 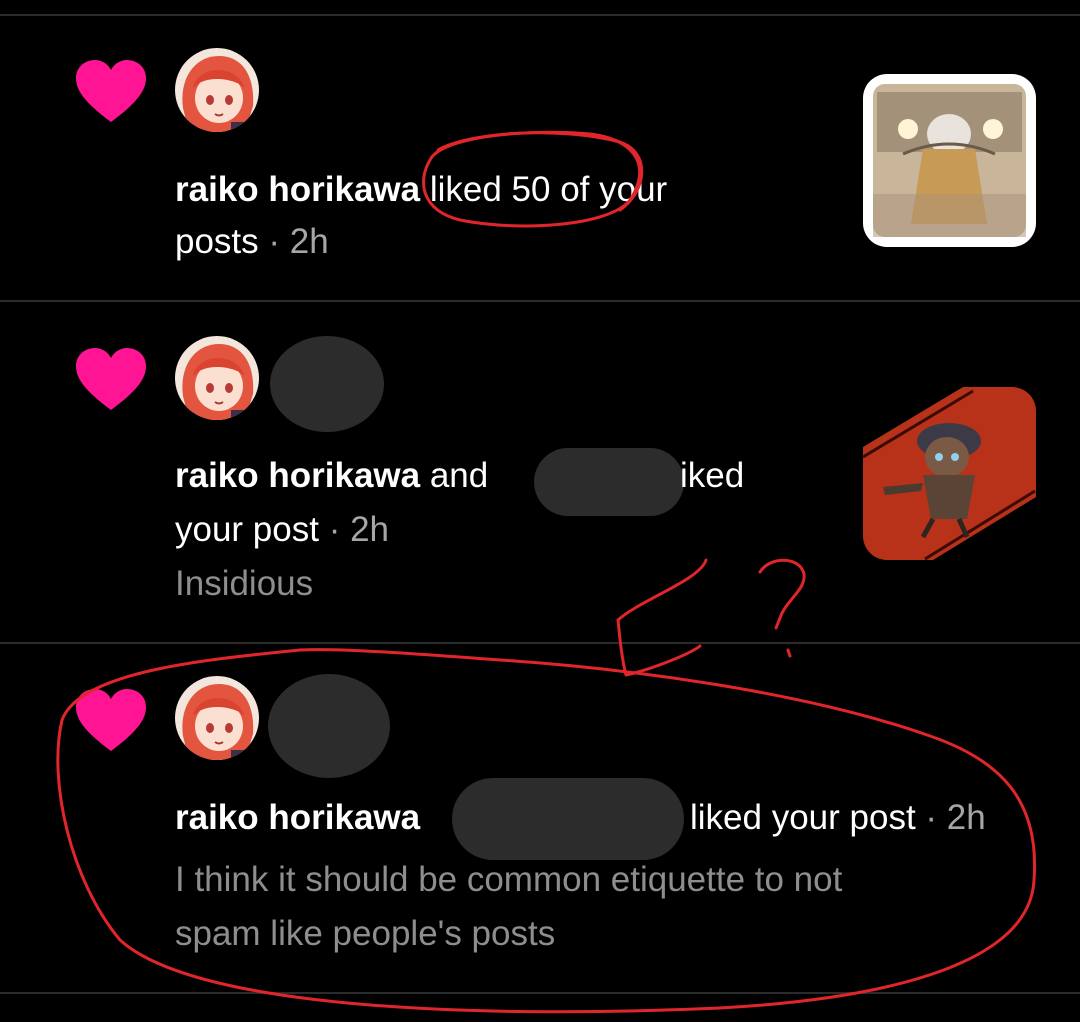 I want to click on notification-text-tail: iked, so click(x=712, y=476).